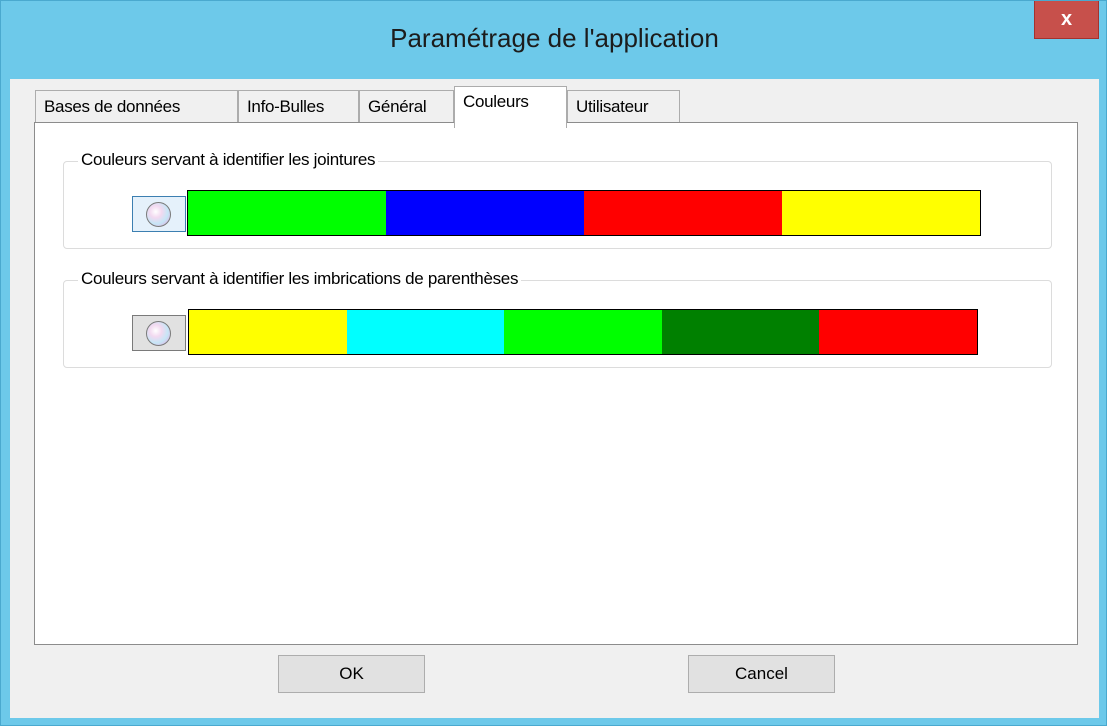  I want to click on close-button: x, so click(1066, 20).